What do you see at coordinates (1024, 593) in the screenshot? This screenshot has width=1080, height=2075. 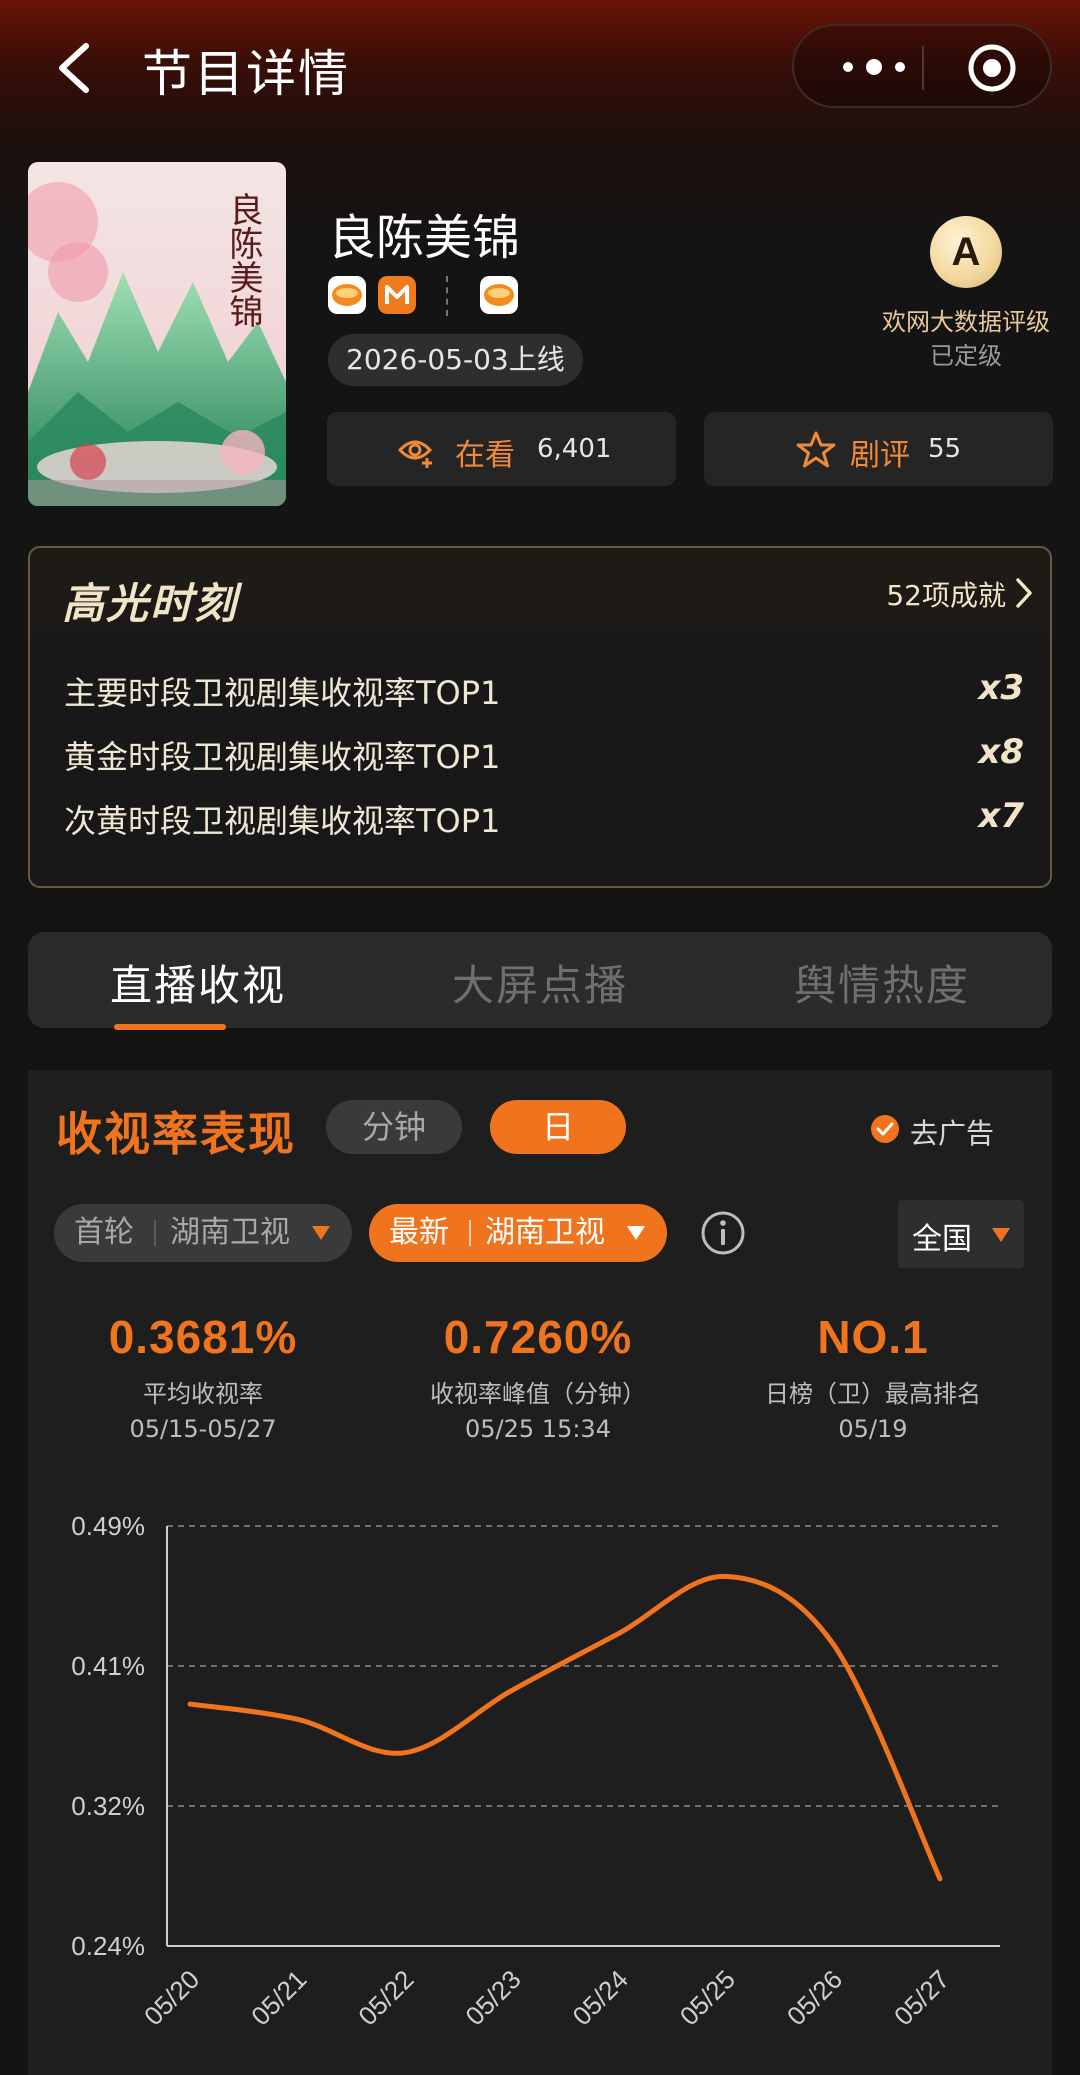 I see `chevron-right-icon` at bounding box center [1024, 593].